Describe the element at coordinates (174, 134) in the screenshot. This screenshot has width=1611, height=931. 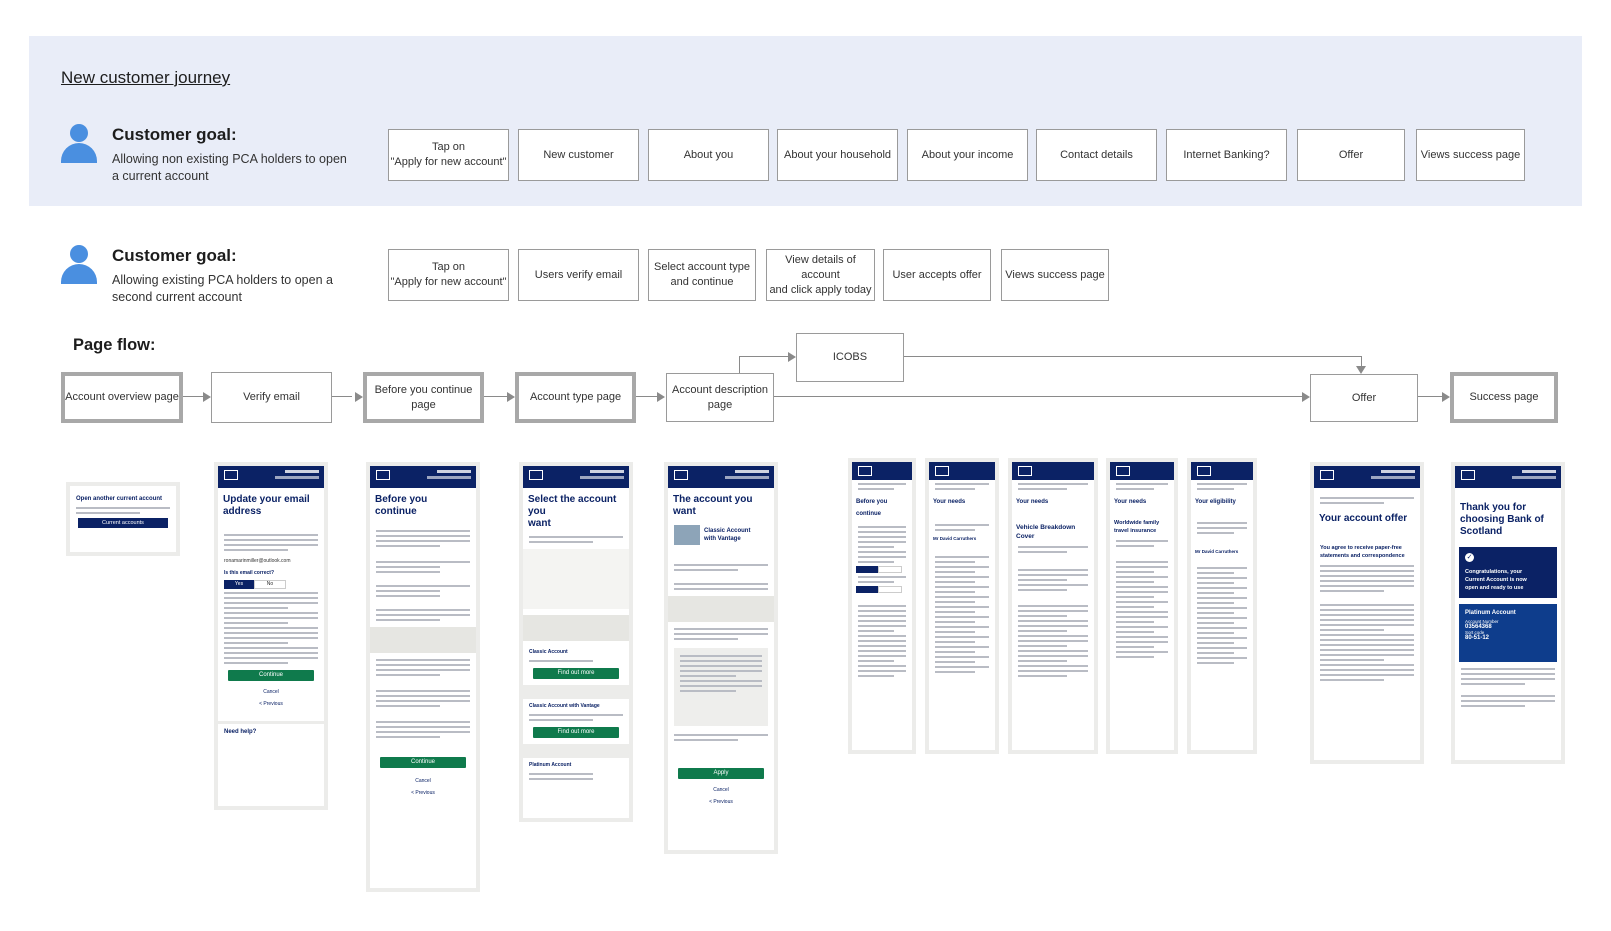
I see `goal-title-new: Customer goal:` at that location.